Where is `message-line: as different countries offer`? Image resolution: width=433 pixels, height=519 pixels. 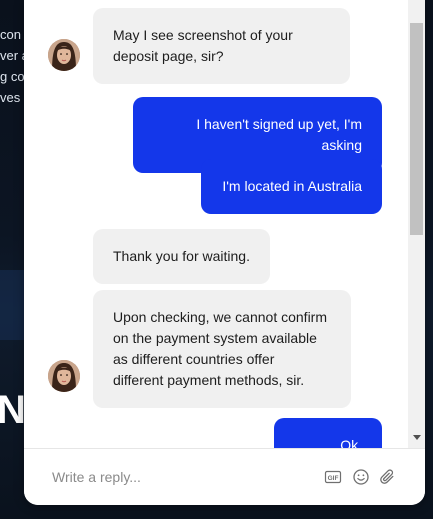 message-line: as different countries offer is located at coordinates (194, 359).